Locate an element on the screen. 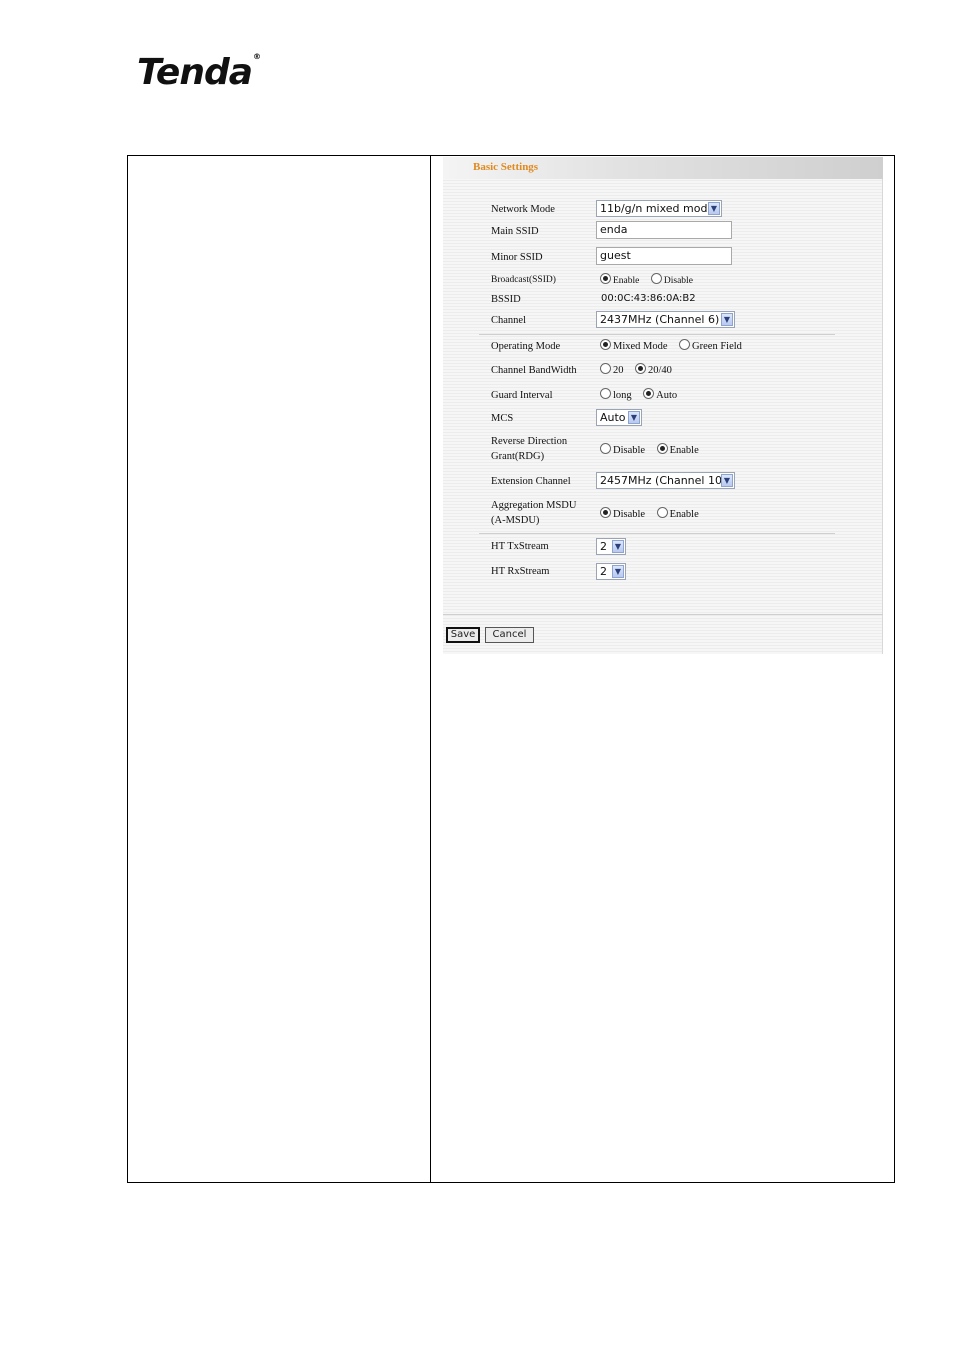 Image resolution: width=954 pixels, height=1350 pixels. ht-rxstream-select: 2 ▼ is located at coordinates (611, 571).